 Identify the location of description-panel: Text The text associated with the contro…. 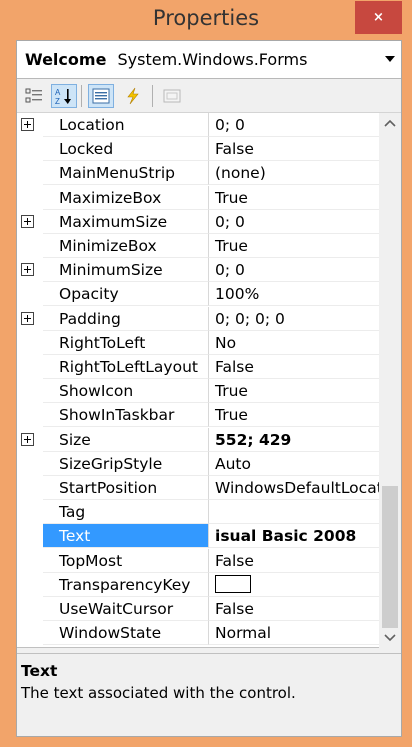
(209, 694).